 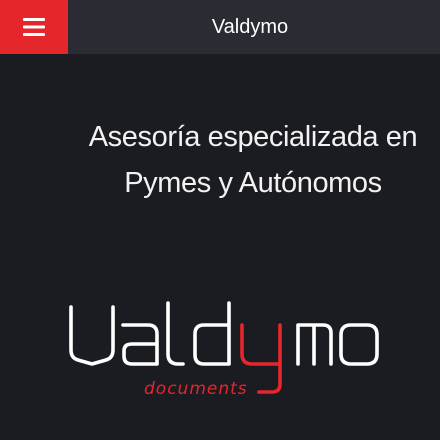 I want to click on top-bar: Valdymo, so click(x=220, y=27).